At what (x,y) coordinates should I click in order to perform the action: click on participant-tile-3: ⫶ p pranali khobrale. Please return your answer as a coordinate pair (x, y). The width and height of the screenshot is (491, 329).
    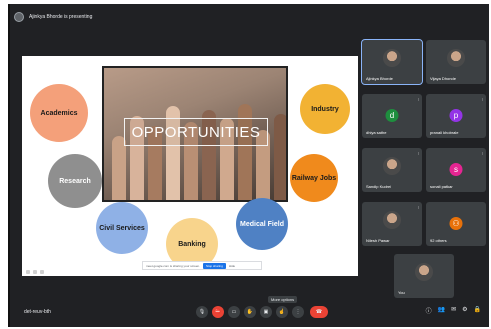
    Looking at the image, I should click on (456, 116).